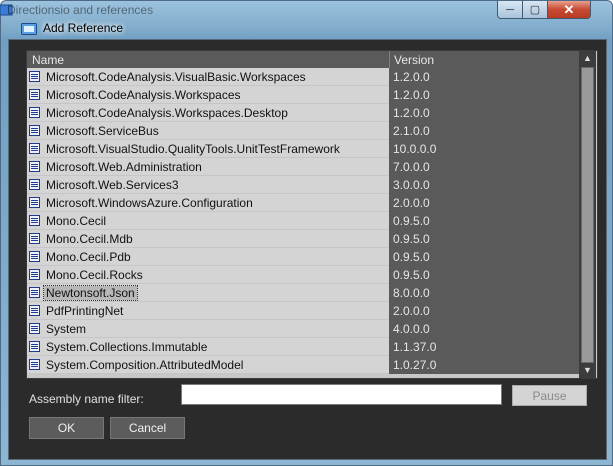  I want to click on cancel-button: Cancel, so click(147, 428).